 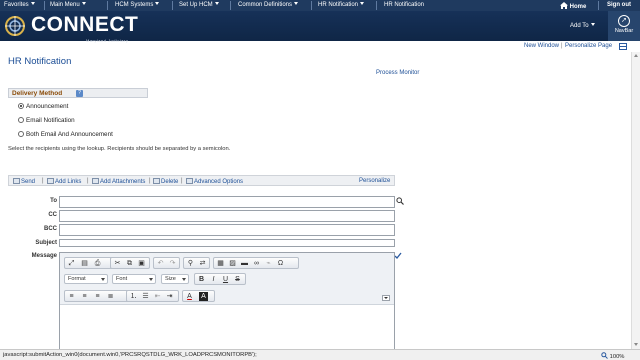 I want to click on breadcrumb-common-definitions: Common Definitions, so click(x=268, y=6).